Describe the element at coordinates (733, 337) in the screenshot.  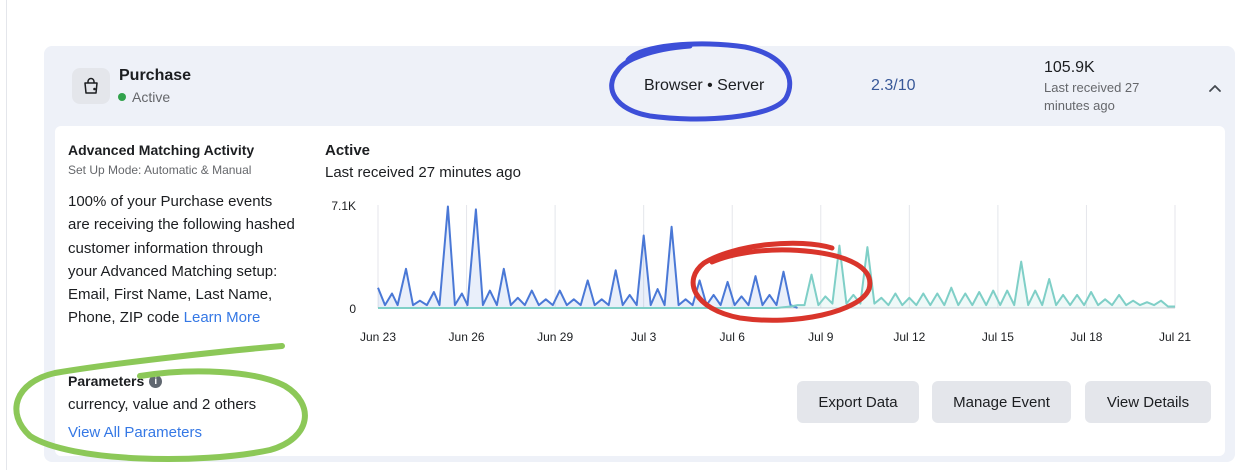
I see `x-tick-label: Jul 6` at that location.